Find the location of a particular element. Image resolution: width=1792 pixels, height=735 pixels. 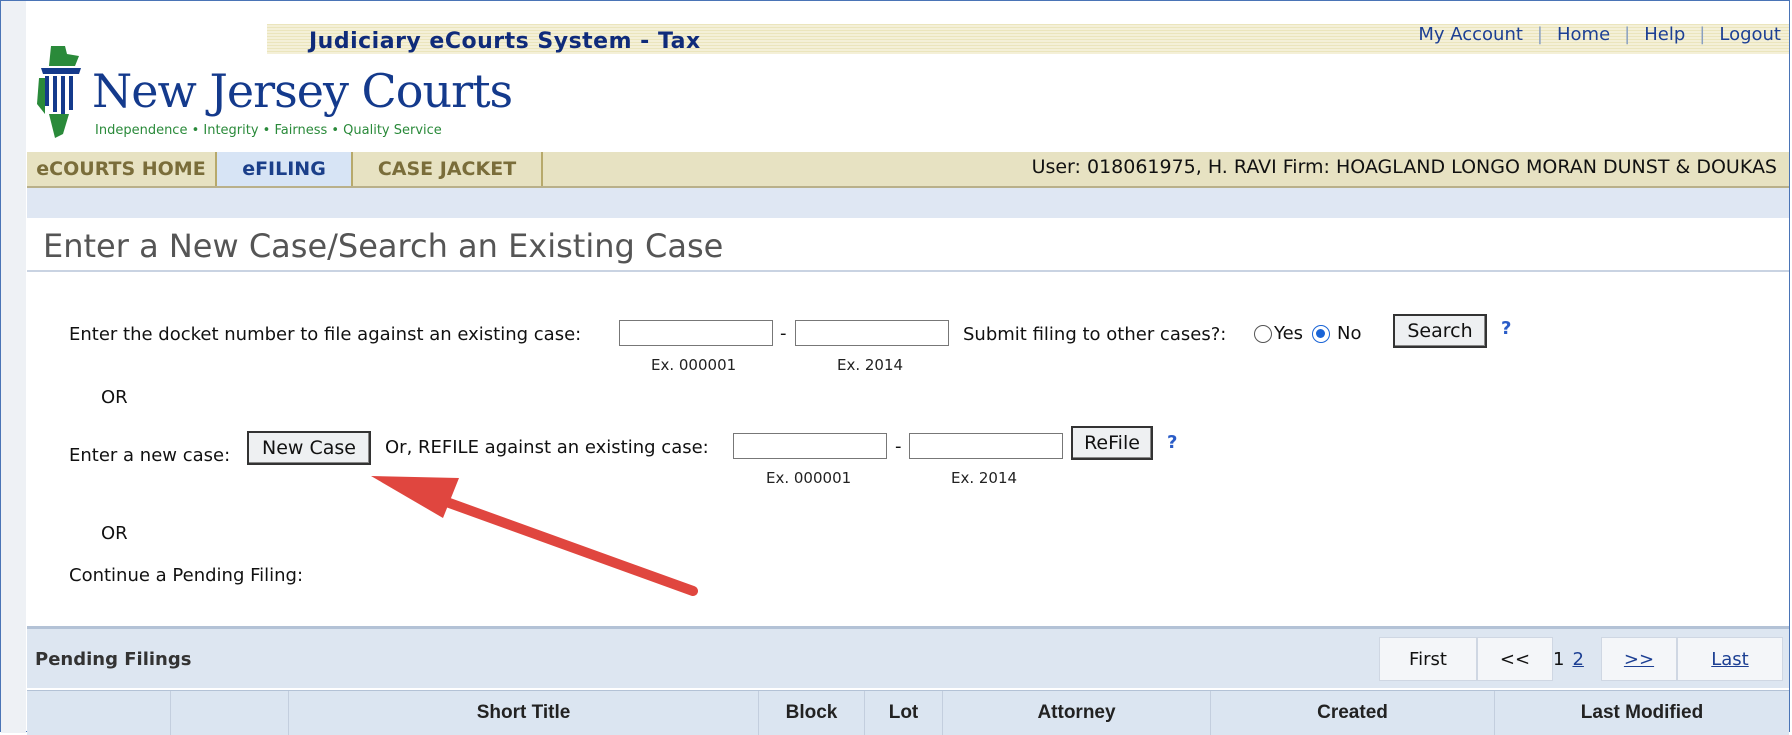

home-link: Home is located at coordinates (1583, 34).